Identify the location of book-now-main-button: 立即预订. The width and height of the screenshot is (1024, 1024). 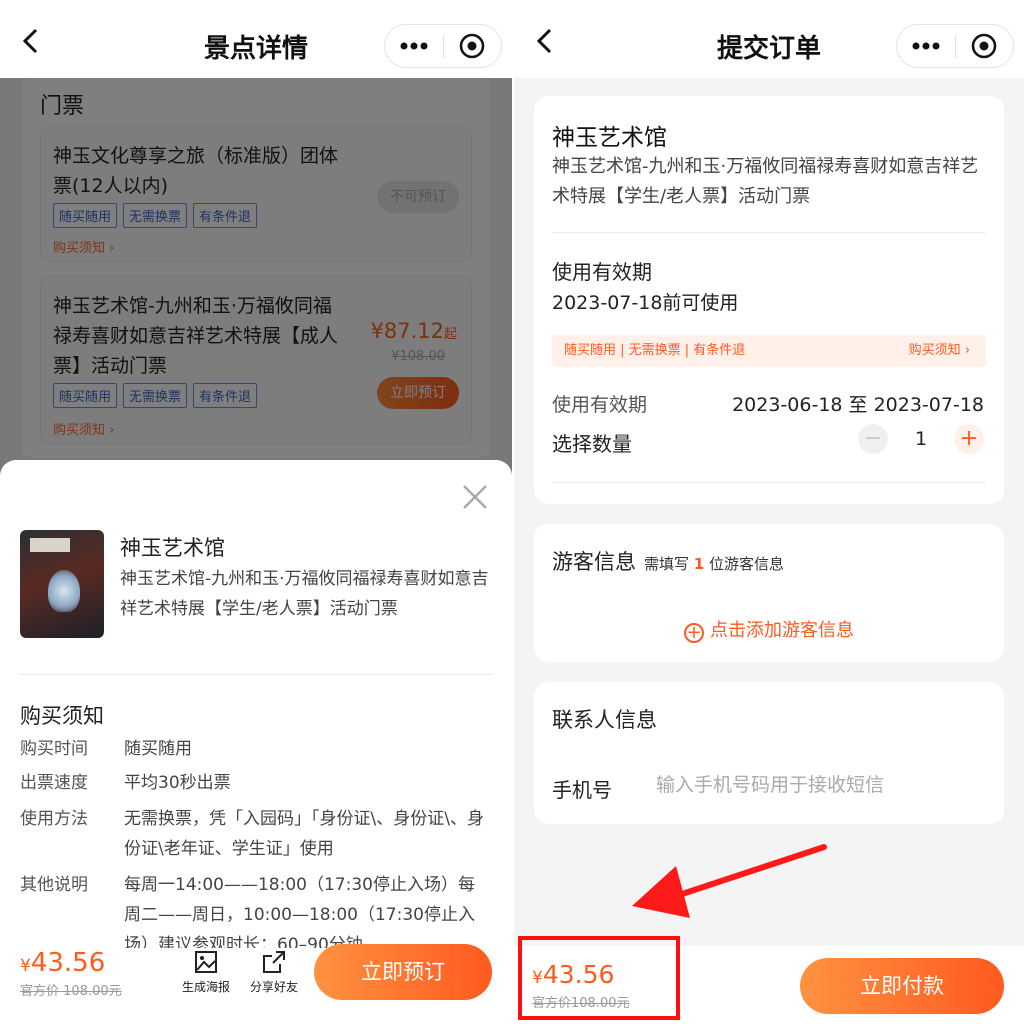
(403, 972).